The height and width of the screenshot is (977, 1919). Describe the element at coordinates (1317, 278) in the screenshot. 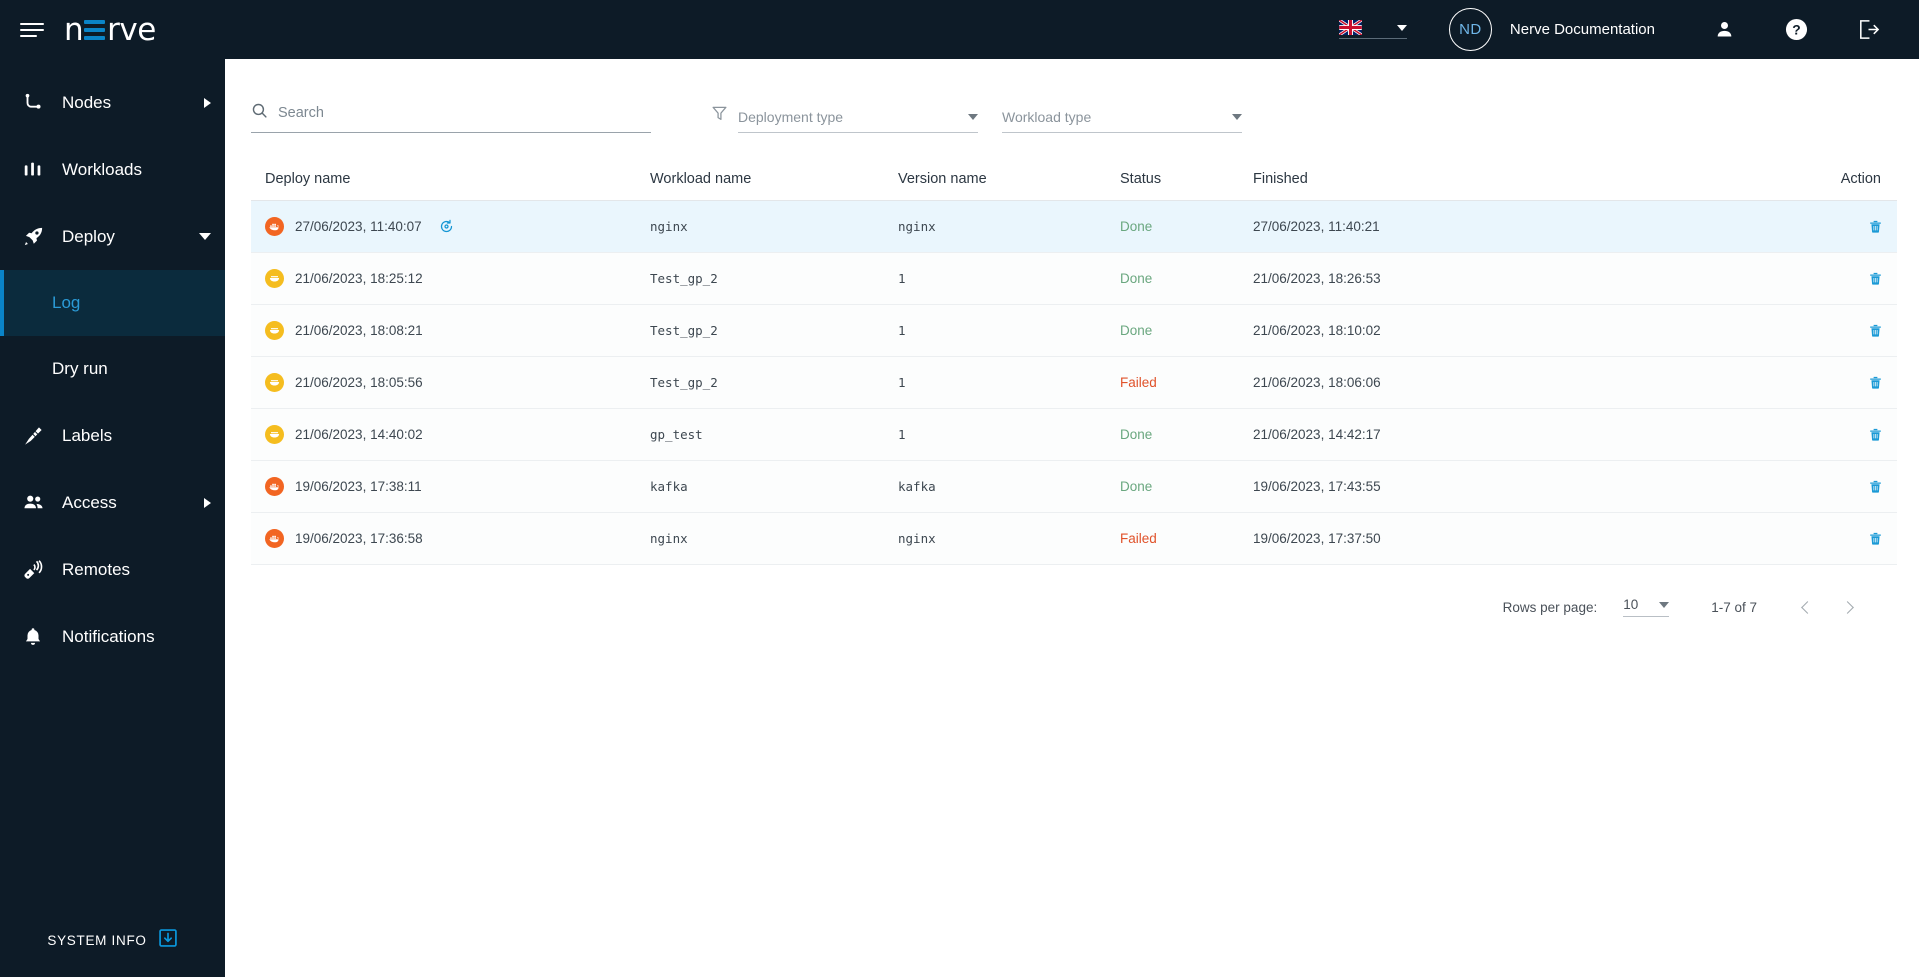

I see `cell-finished: 21/06/2023, 18:26:53` at that location.